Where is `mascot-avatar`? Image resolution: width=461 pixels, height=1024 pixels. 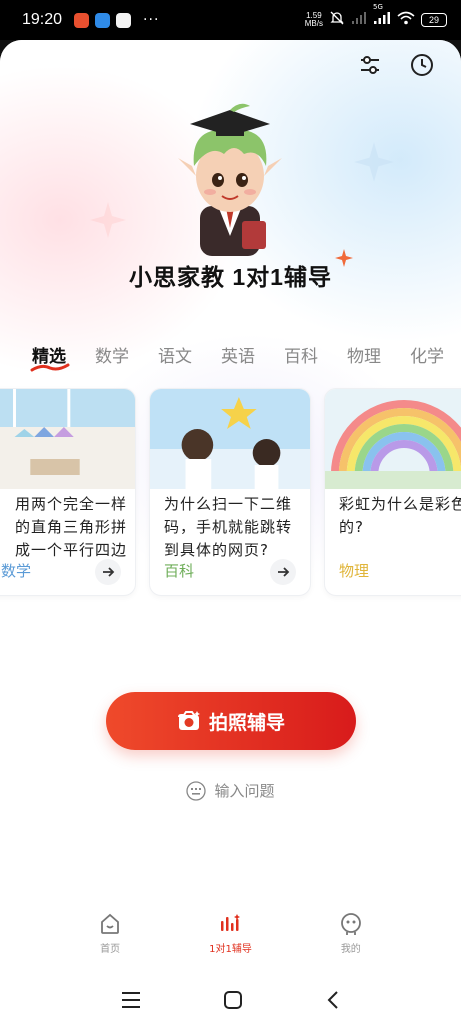
mascot-avatar is located at coordinates (230, 179).